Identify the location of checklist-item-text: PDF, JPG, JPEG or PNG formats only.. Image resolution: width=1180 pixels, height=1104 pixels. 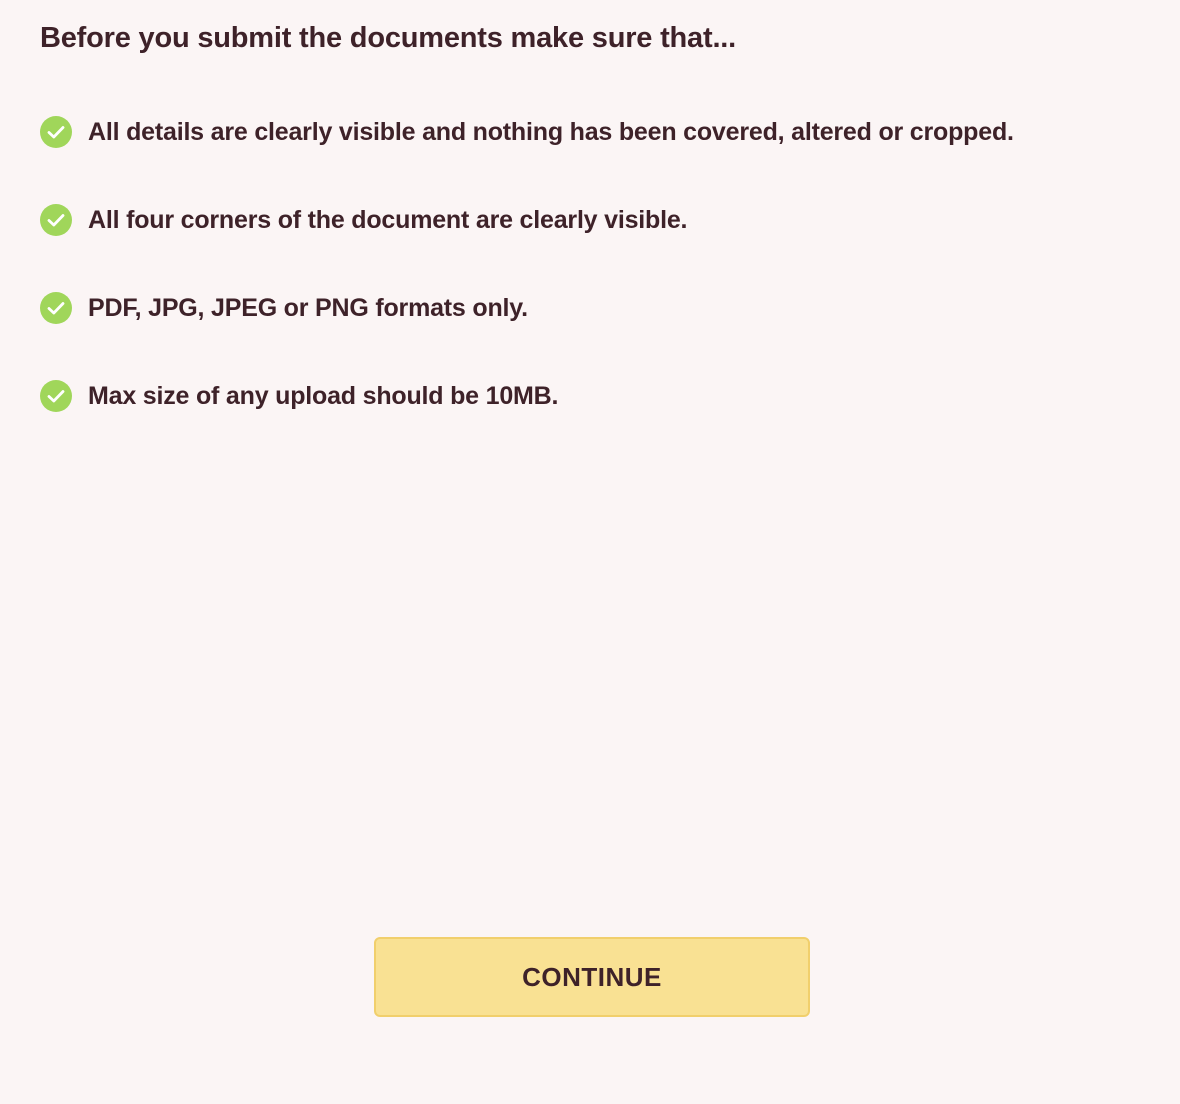
(308, 307).